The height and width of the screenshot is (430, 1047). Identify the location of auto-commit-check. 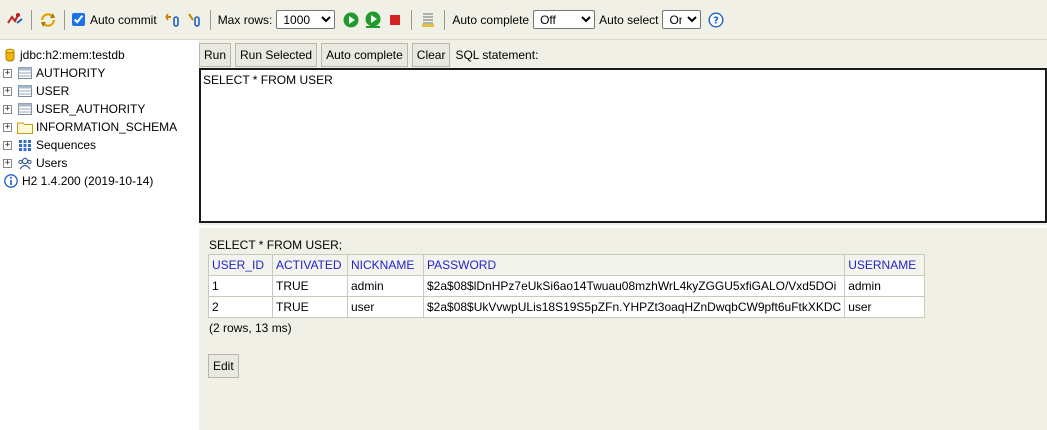
(78, 19).